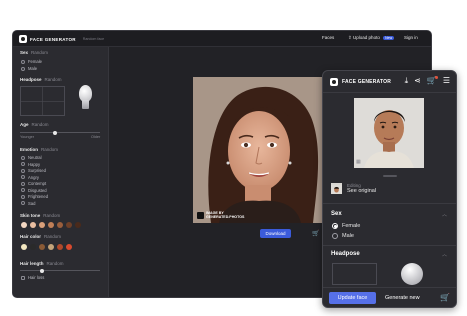 The height and width of the screenshot is (316, 467). Describe the element at coordinates (402, 298) in the screenshot. I see `generate-new-button: Generate new` at that location.